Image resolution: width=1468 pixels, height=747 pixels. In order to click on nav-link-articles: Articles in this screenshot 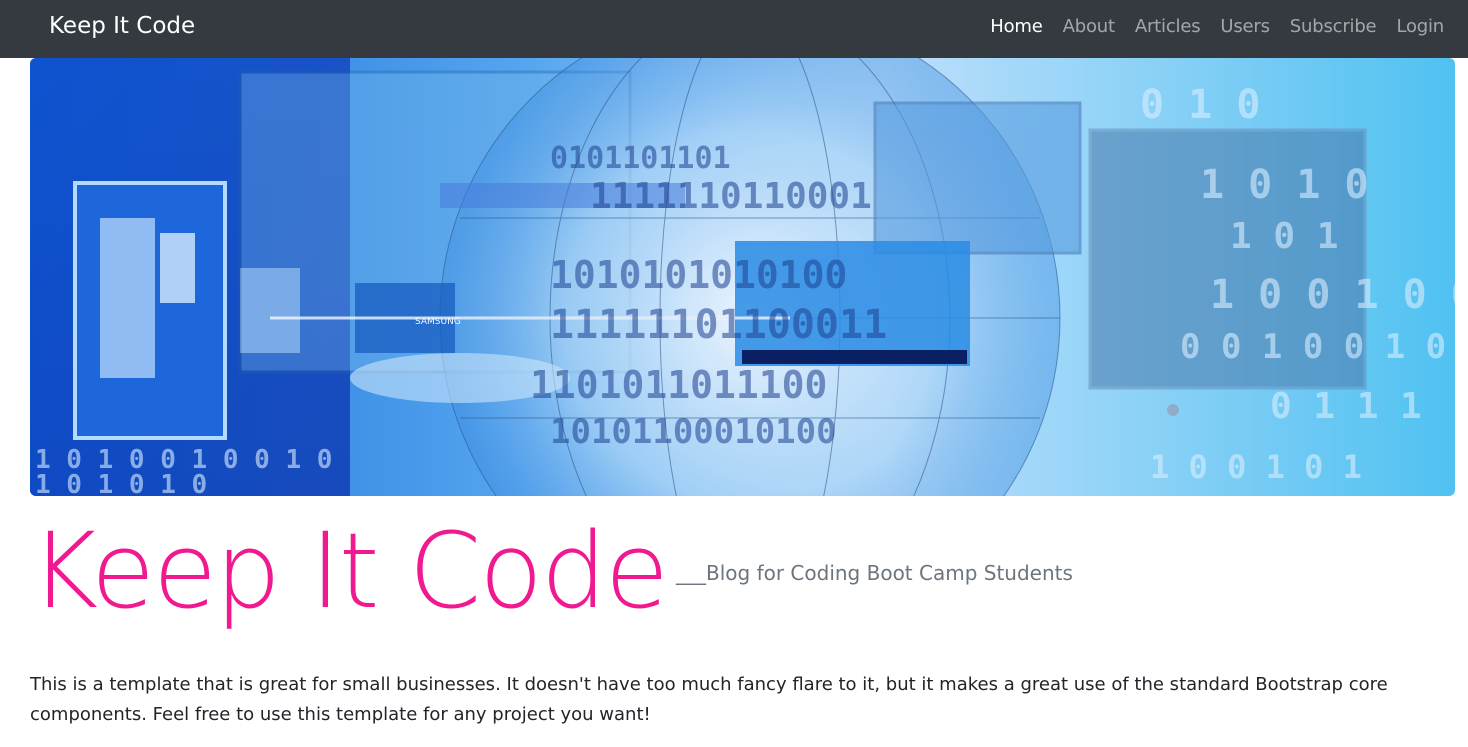, I will do `click(1168, 26)`.